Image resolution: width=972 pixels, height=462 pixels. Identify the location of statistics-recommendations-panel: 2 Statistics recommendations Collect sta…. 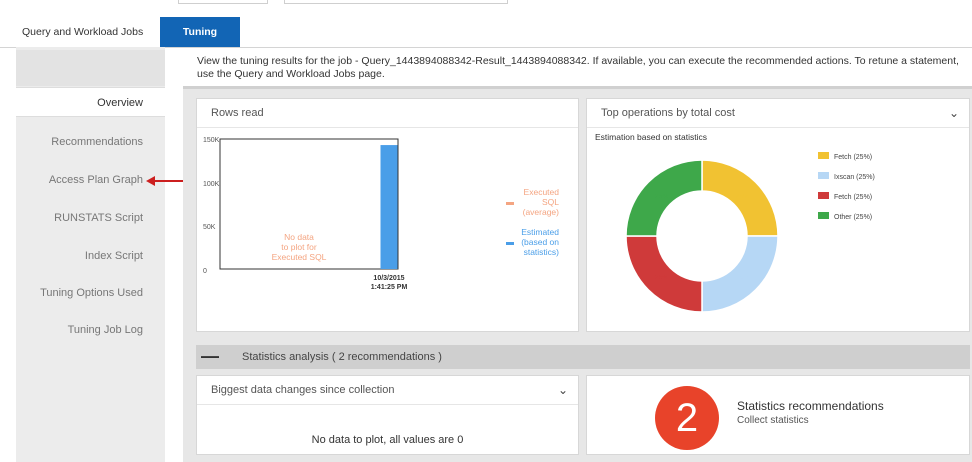
(778, 415).